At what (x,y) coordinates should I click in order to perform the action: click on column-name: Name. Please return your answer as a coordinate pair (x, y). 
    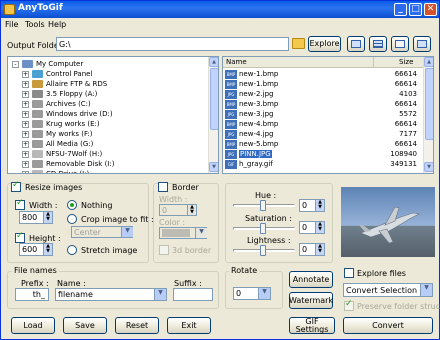
    Looking at the image, I should click on (236, 62).